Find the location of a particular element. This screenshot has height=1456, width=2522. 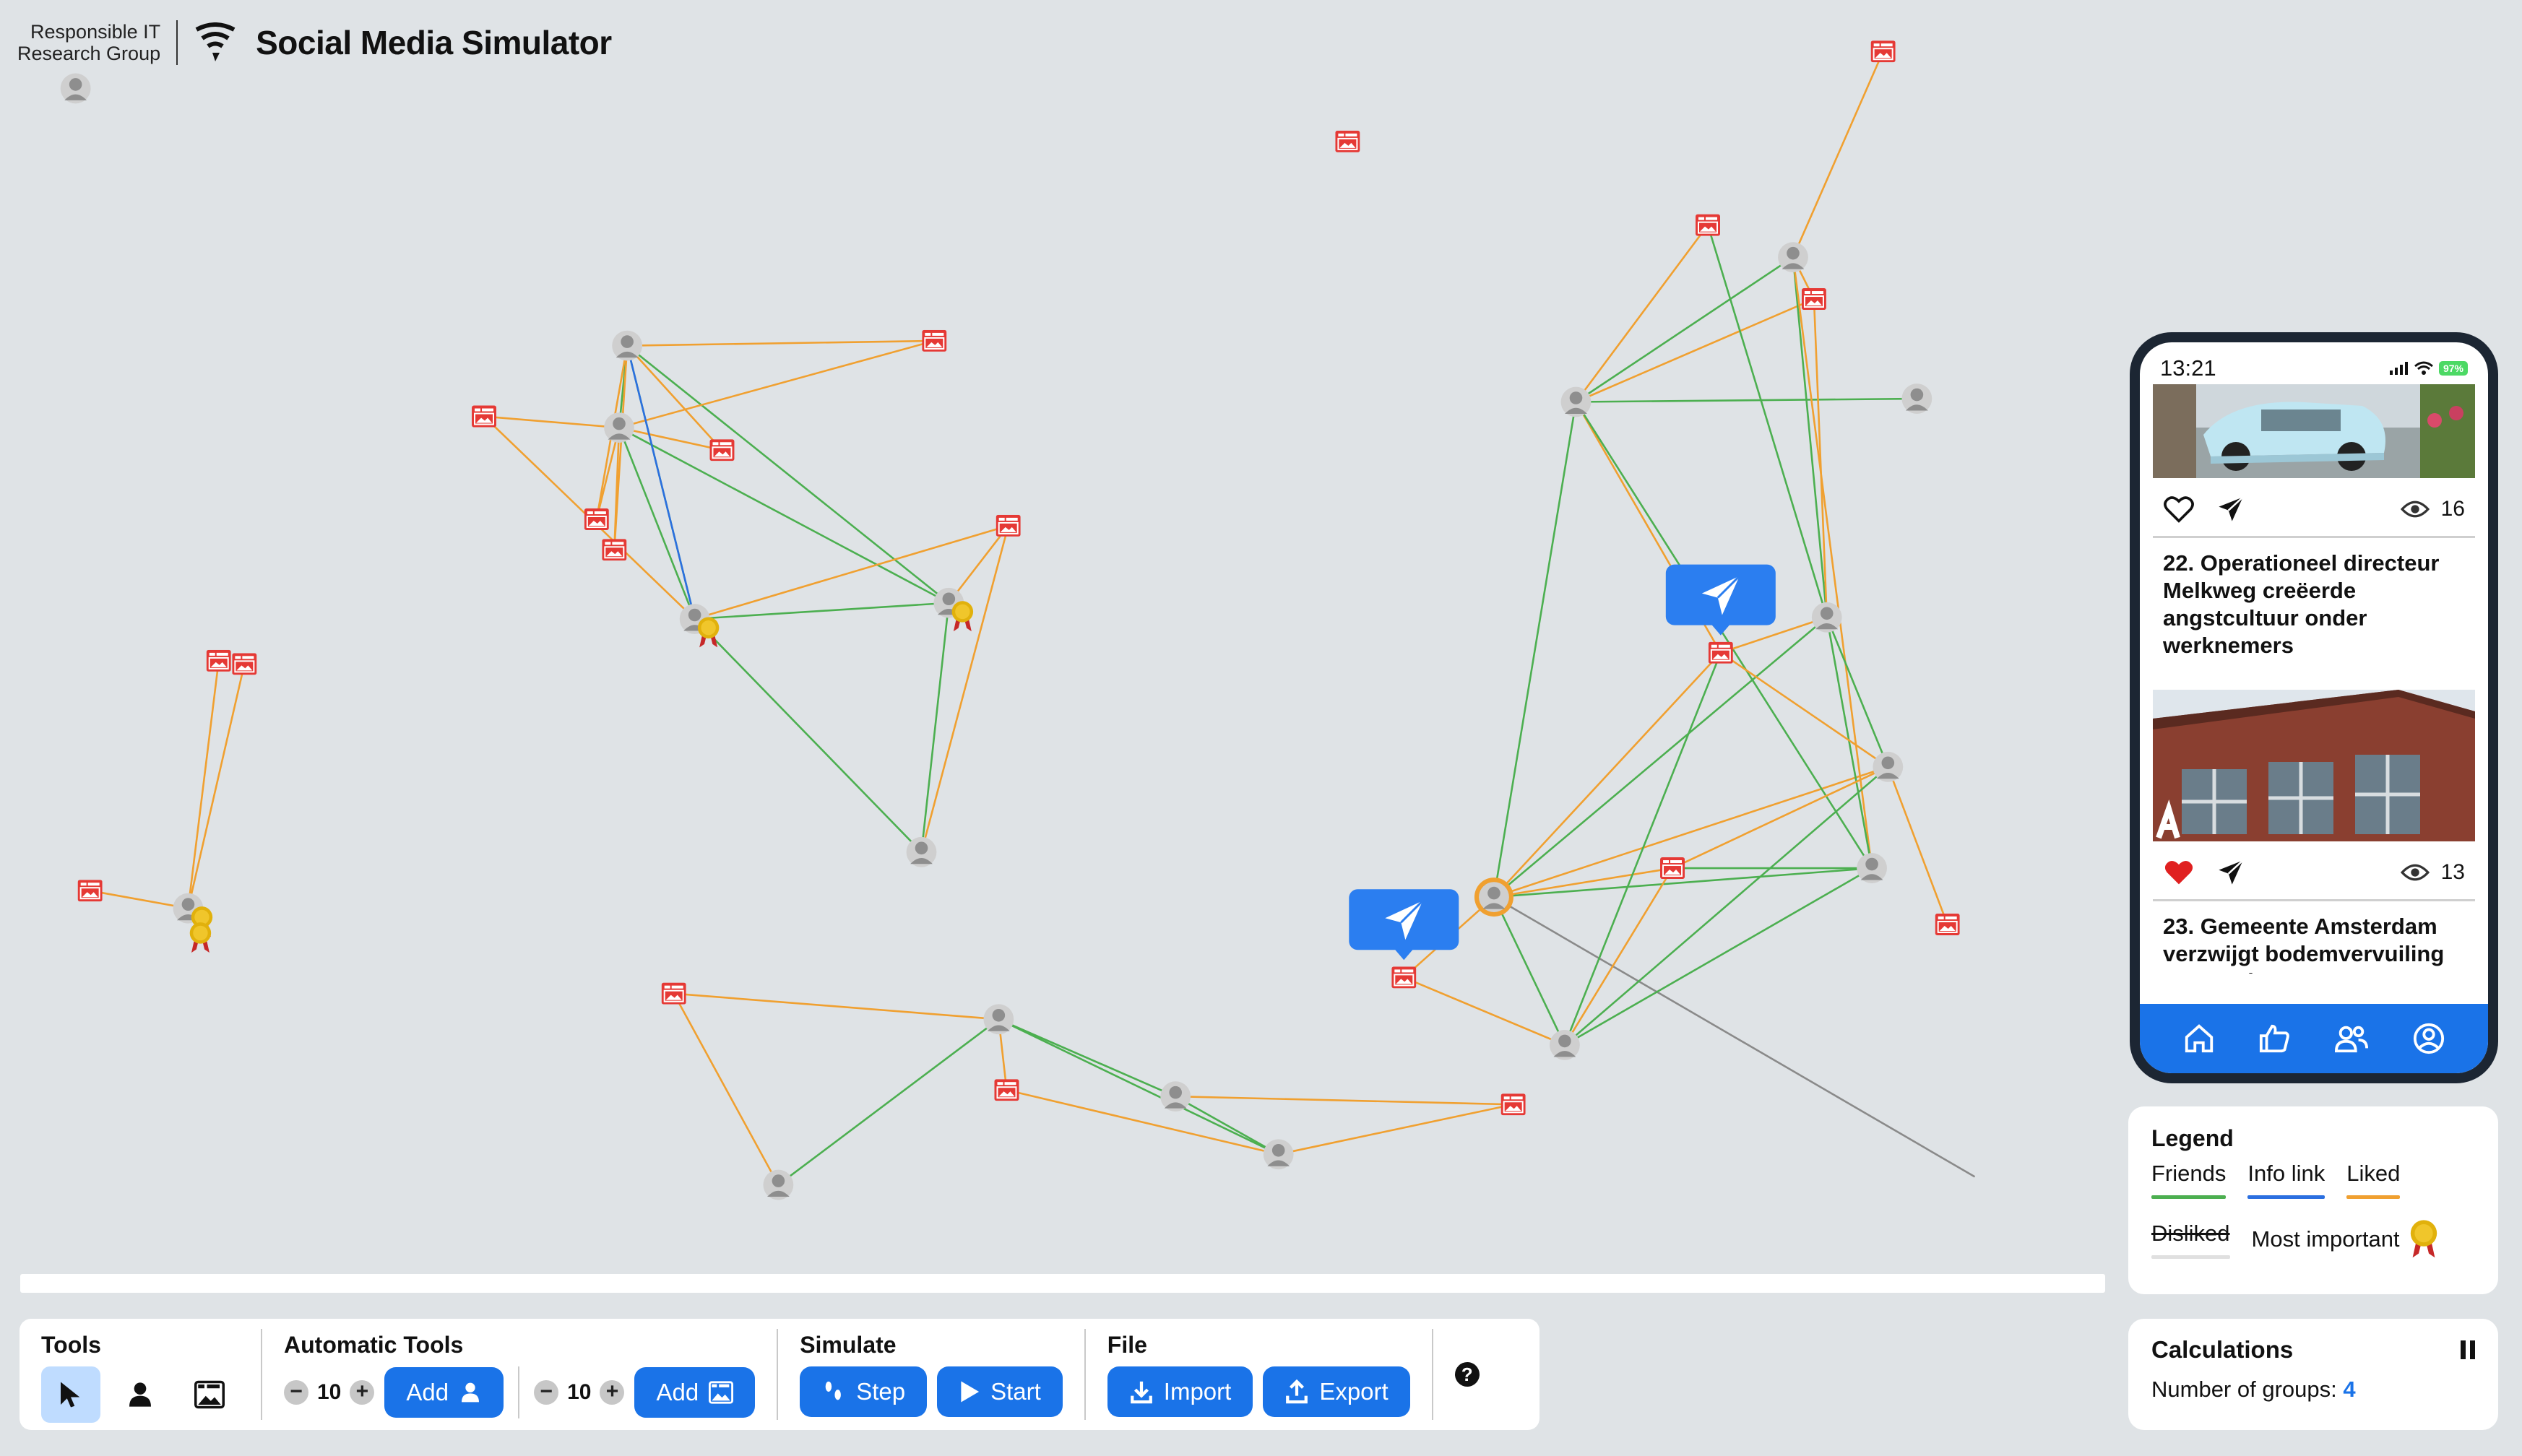

start-button: Start is located at coordinates (1000, 1391).